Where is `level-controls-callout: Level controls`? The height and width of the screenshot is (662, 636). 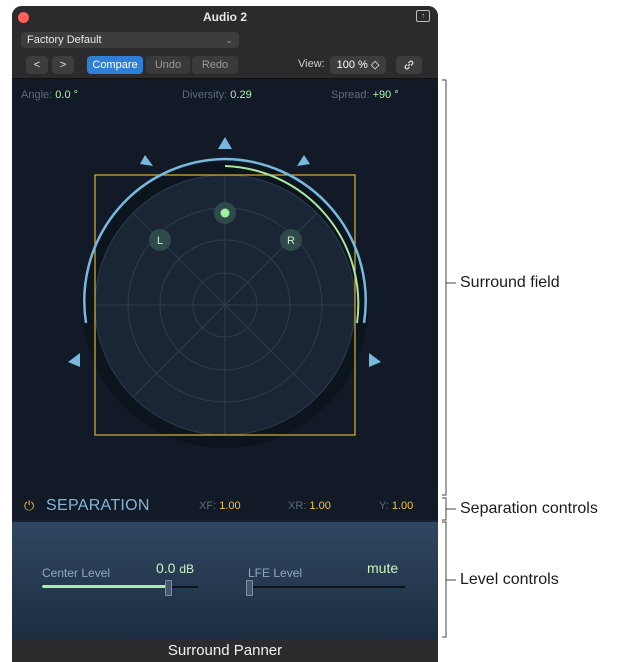
level-controls-callout: Level controls is located at coordinates (509, 579).